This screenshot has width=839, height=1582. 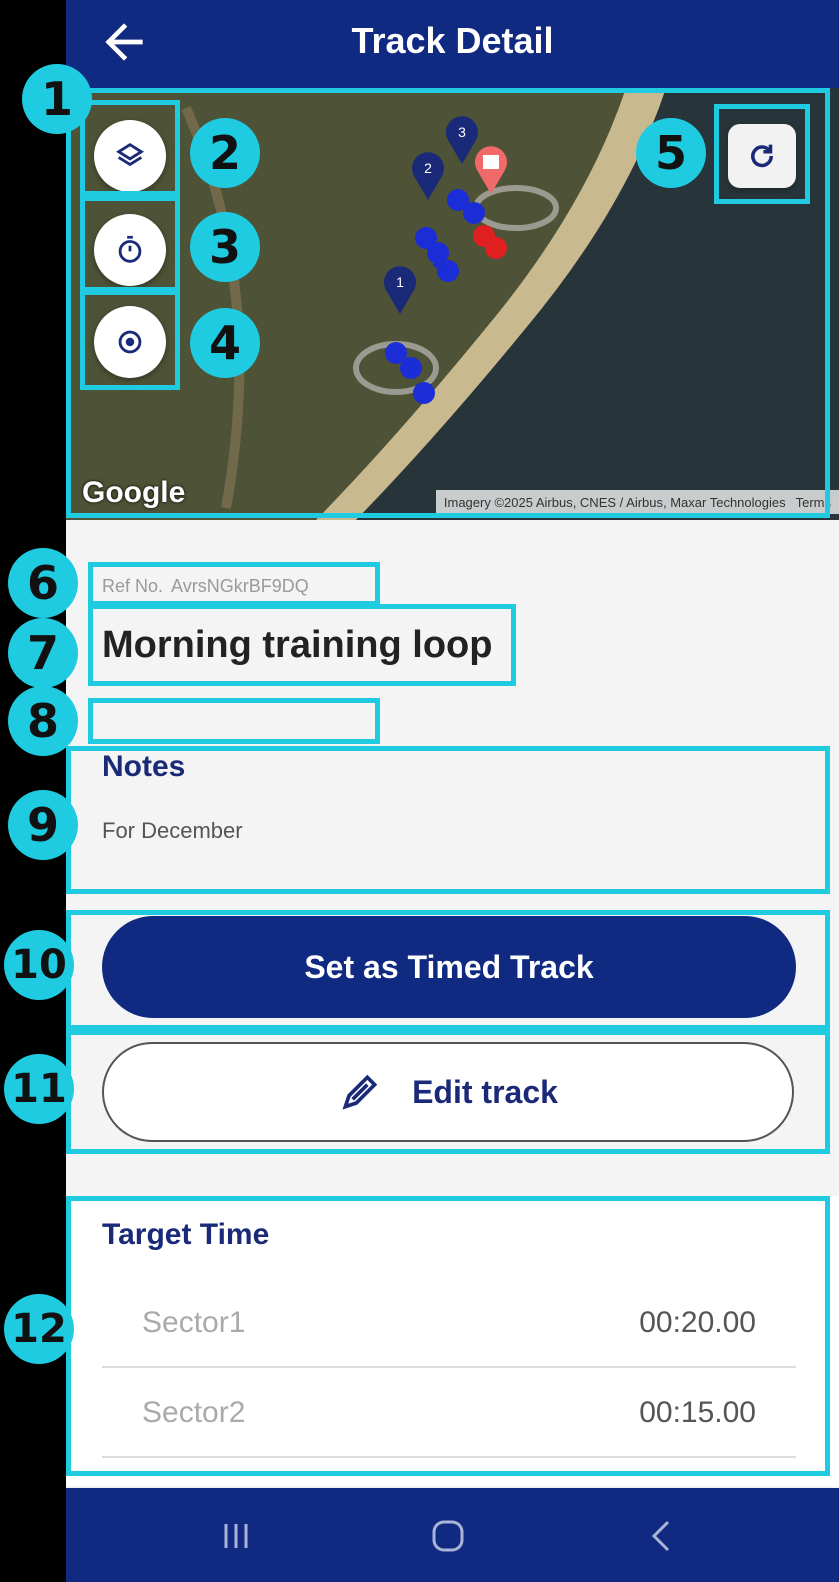 I want to click on annotation-badge-1: 1, so click(x=57, y=99).